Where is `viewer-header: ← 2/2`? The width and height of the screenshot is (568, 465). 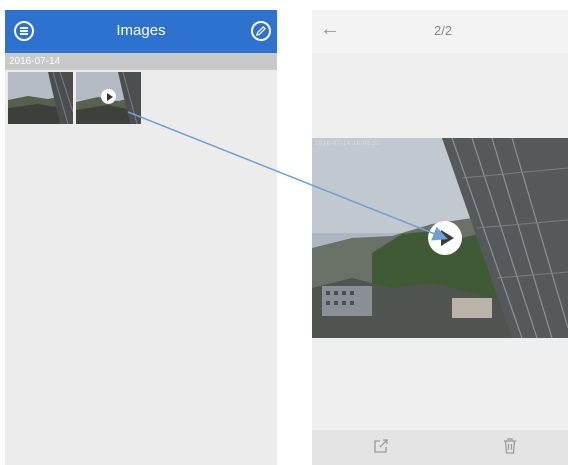
viewer-header: ← 2/2 is located at coordinates (440, 31).